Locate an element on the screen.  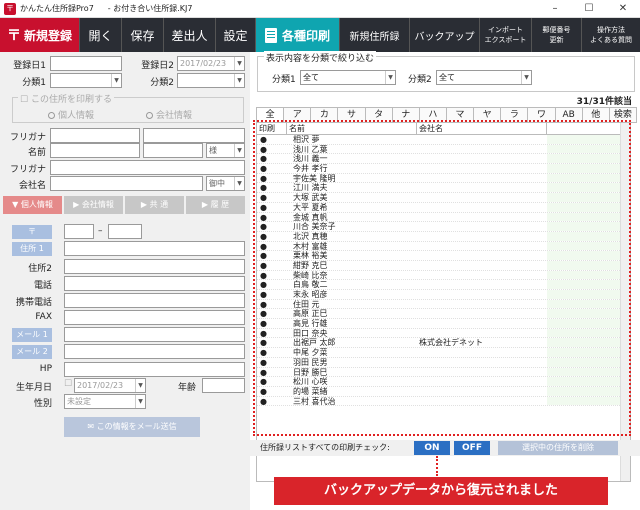
gender-select: 未設定 ▼ is located at coordinates (105, 401).